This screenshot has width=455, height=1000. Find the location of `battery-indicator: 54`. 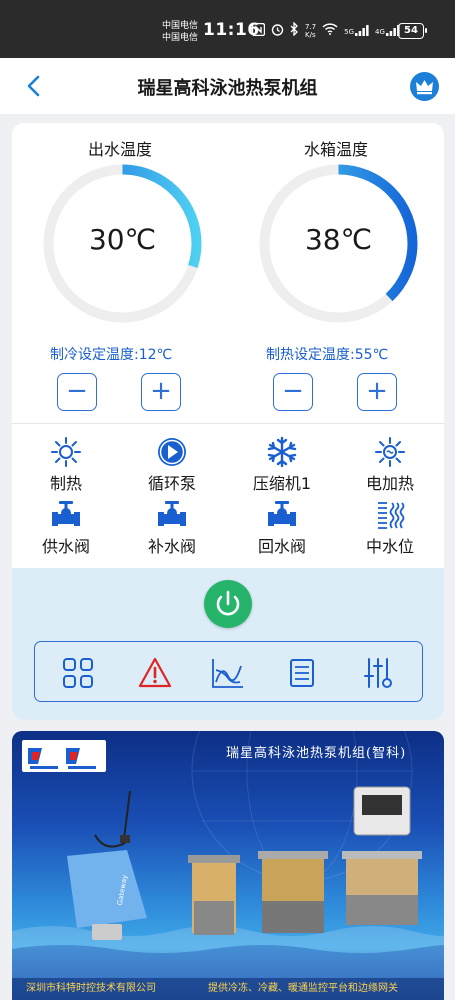

battery-indicator: 54 is located at coordinates (412, 31).